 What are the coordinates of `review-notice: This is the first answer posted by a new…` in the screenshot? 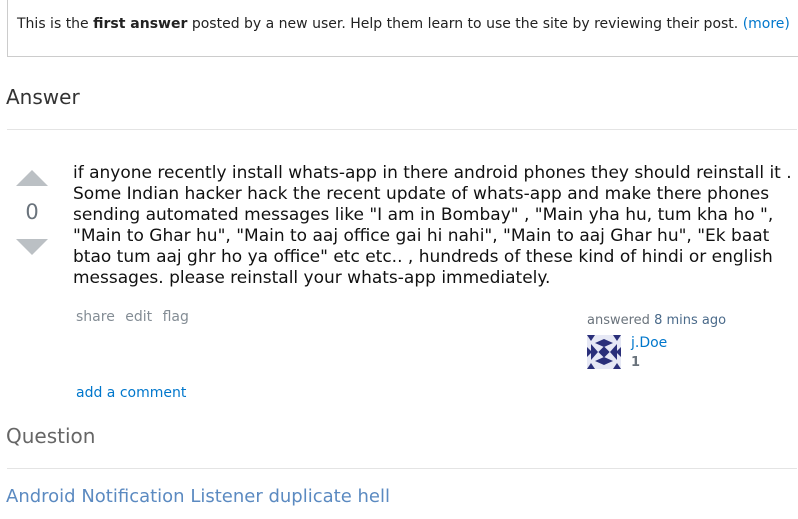 It's located at (402, 28).